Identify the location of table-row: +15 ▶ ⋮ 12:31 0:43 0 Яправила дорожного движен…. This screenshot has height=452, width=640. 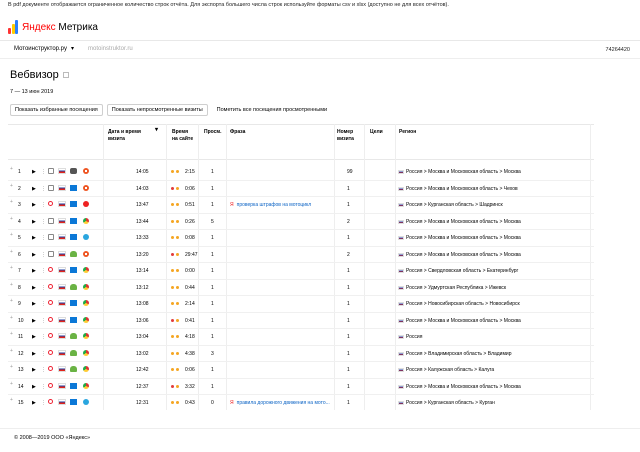
(301, 402).